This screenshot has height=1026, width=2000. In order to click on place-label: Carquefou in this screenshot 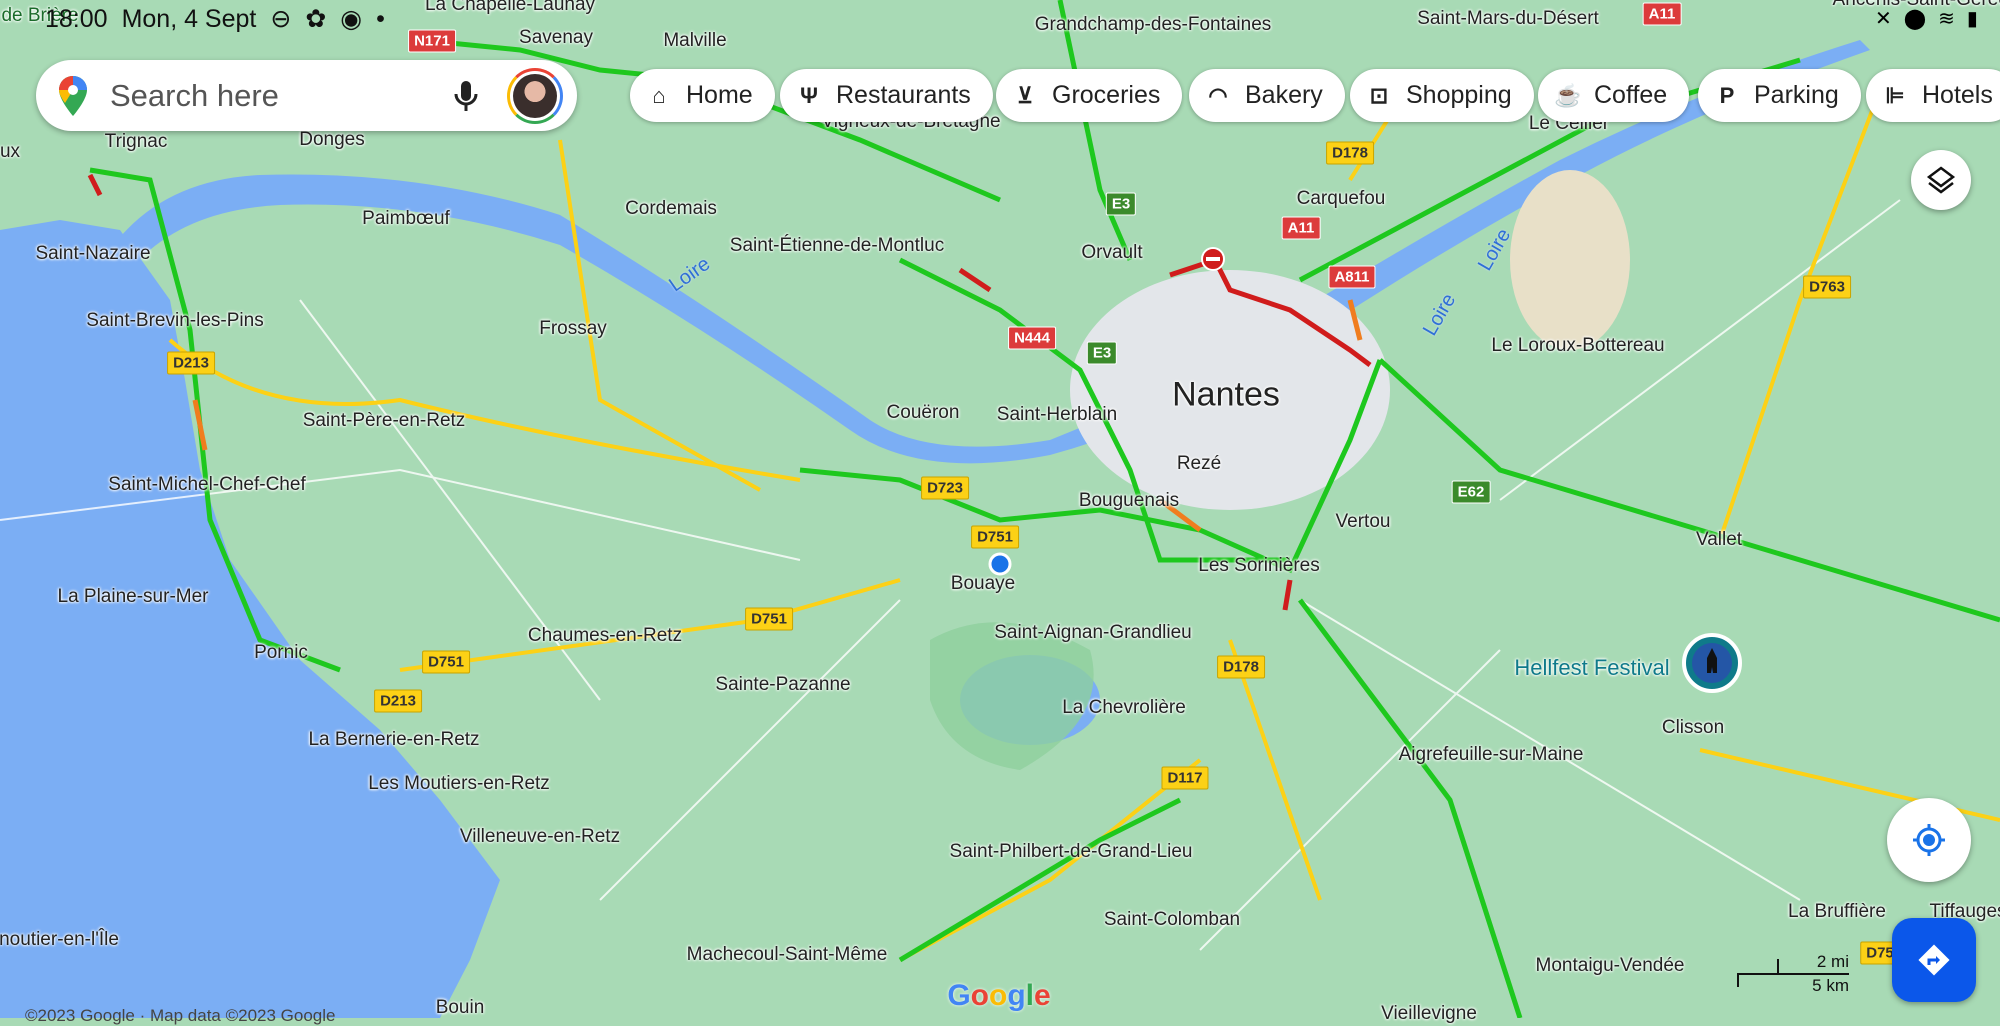, I will do `click(1341, 199)`.